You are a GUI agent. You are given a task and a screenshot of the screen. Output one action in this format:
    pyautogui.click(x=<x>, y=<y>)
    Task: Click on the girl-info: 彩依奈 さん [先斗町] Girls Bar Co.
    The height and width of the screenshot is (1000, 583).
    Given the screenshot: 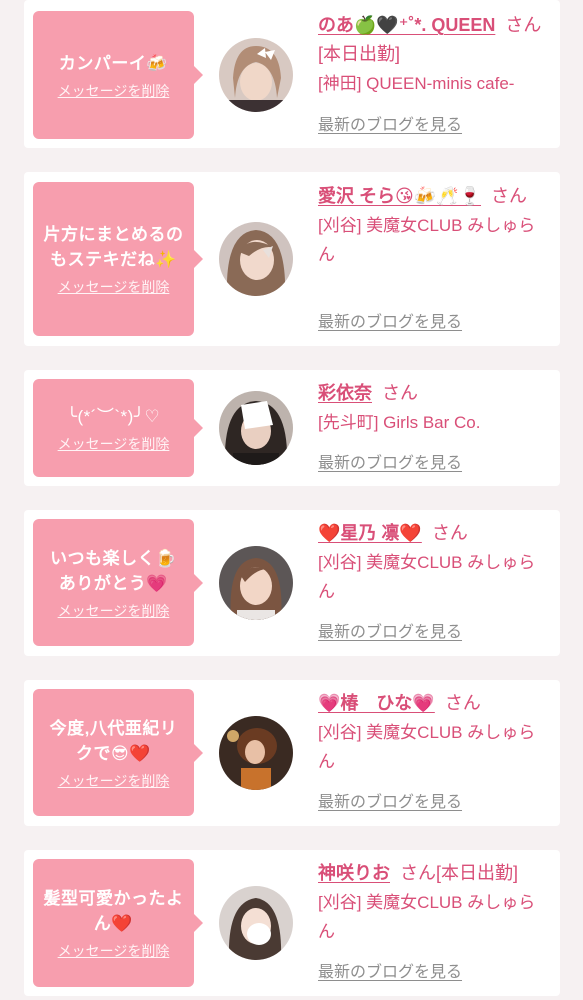 What is the action you would take?
    pyautogui.click(x=432, y=408)
    